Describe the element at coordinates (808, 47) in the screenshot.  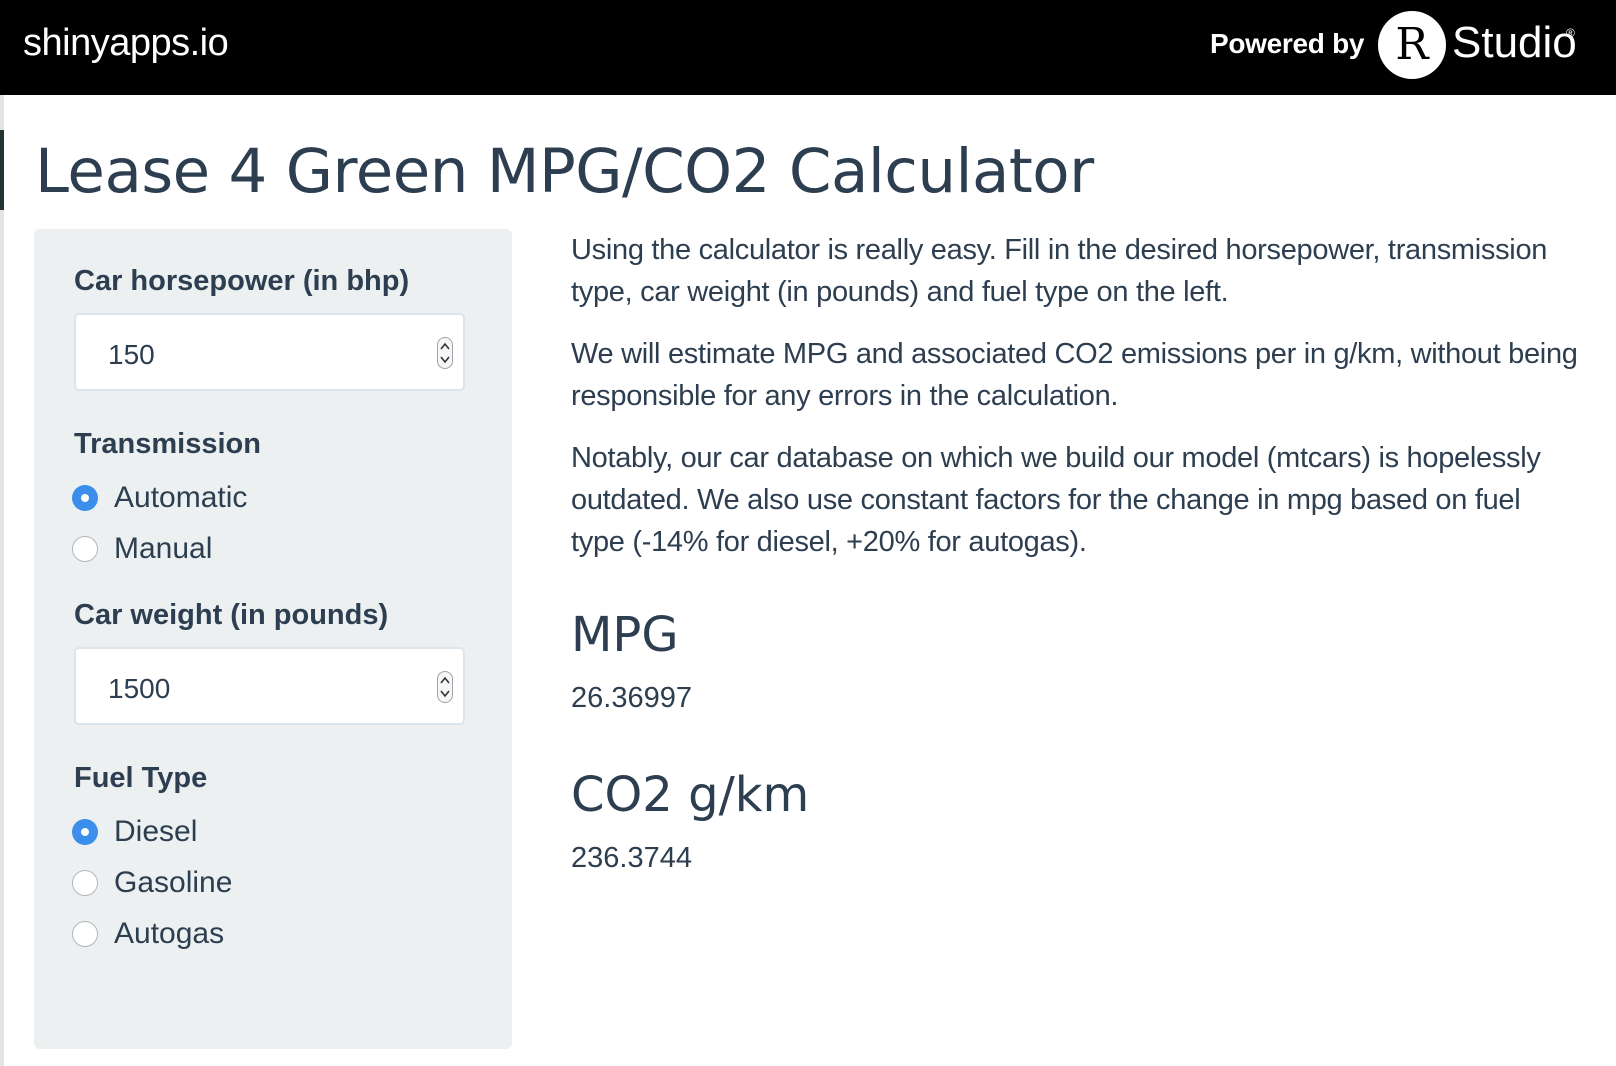
I see `top-navbar: shinyapps.io Powered by R Studio ®` at that location.